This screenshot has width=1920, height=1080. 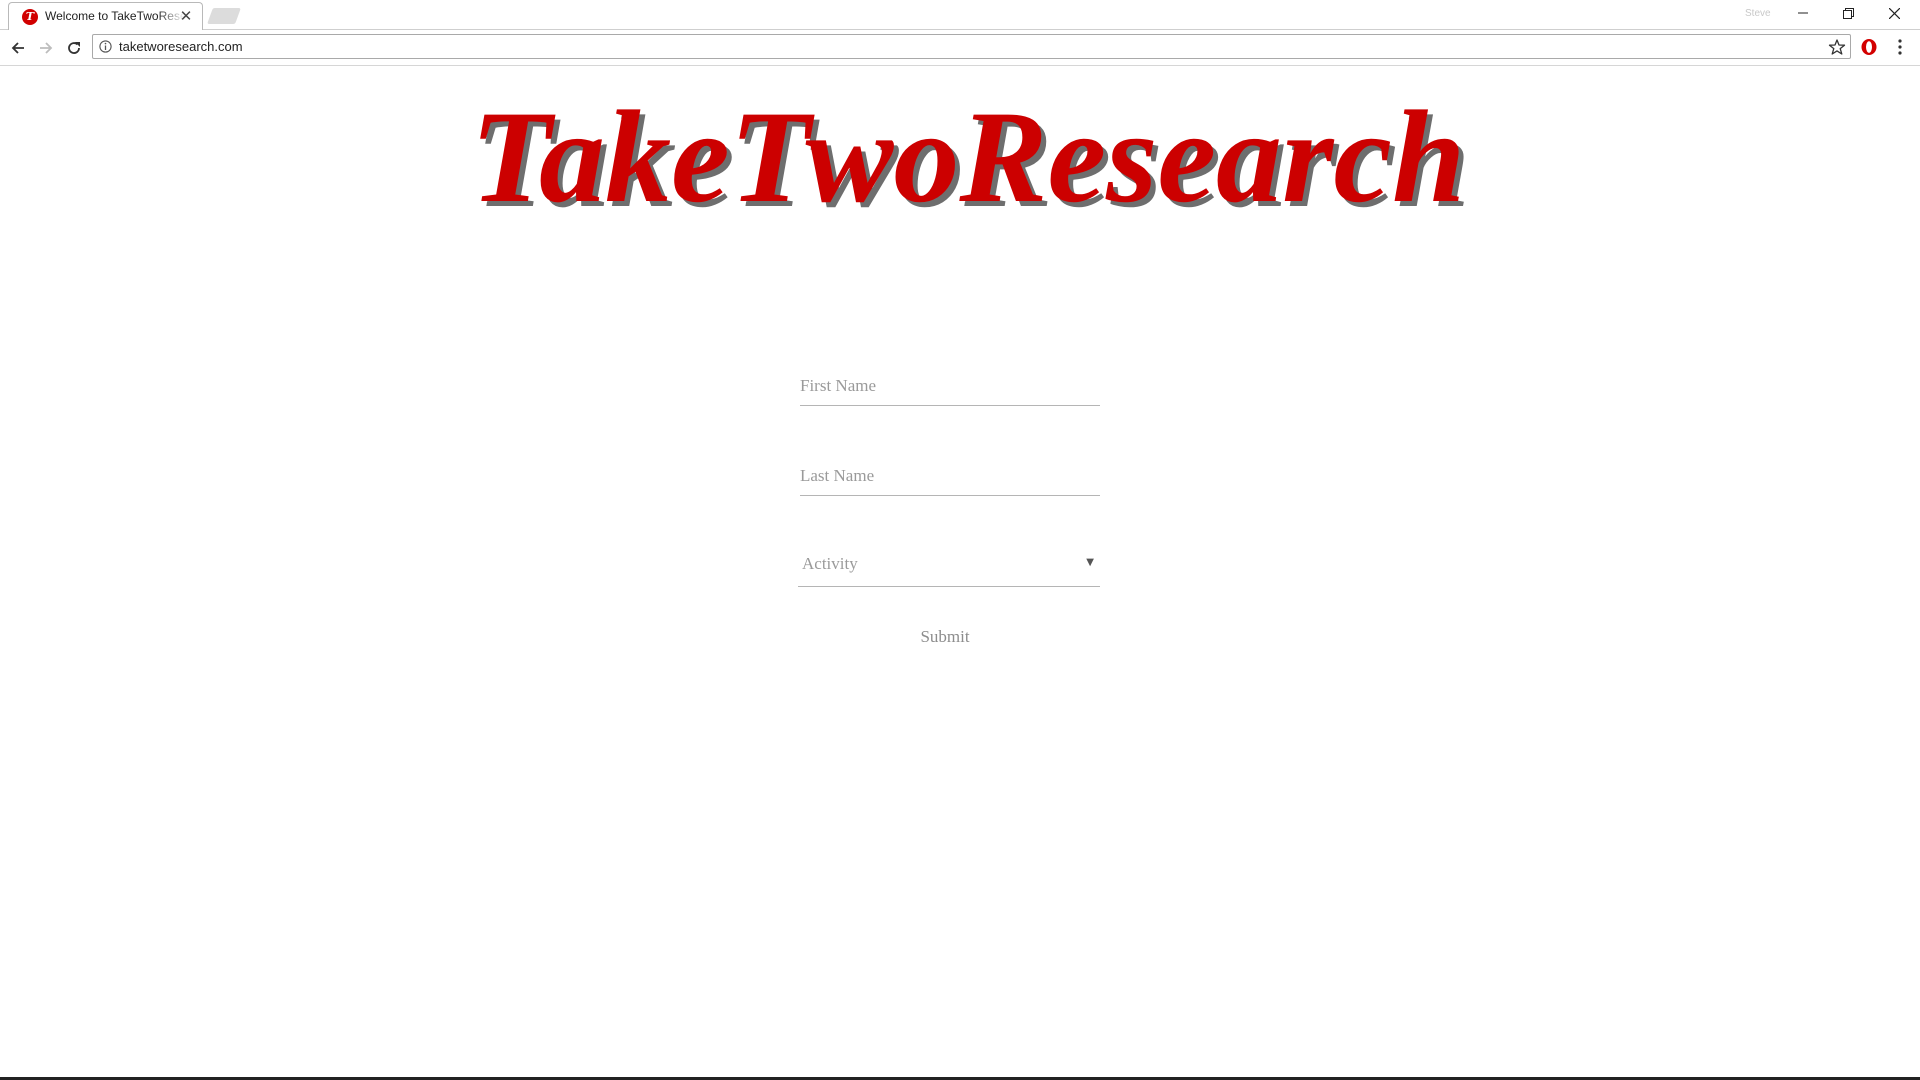 I want to click on close-icon, so click(x=1894, y=13).